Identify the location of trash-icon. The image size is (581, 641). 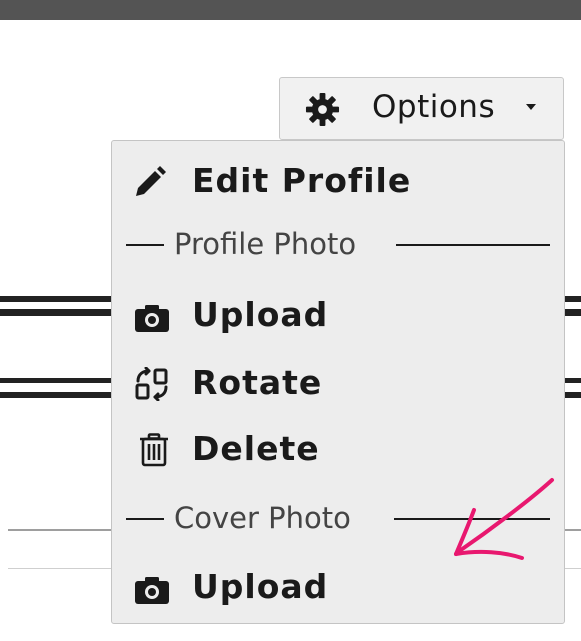
(154, 450).